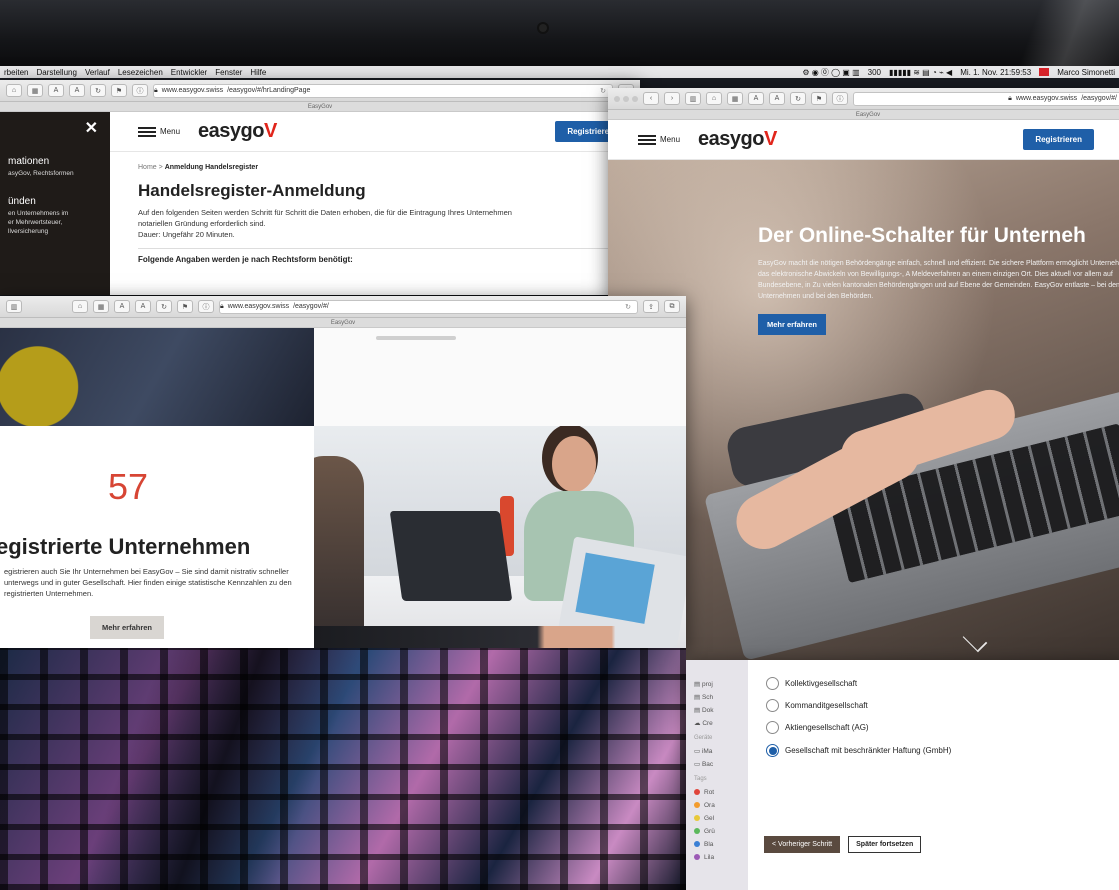 The width and height of the screenshot is (1119, 890). Describe the element at coordinates (863, 140) in the screenshot. I see `site-header: Menu easygoV Registrieren` at that location.